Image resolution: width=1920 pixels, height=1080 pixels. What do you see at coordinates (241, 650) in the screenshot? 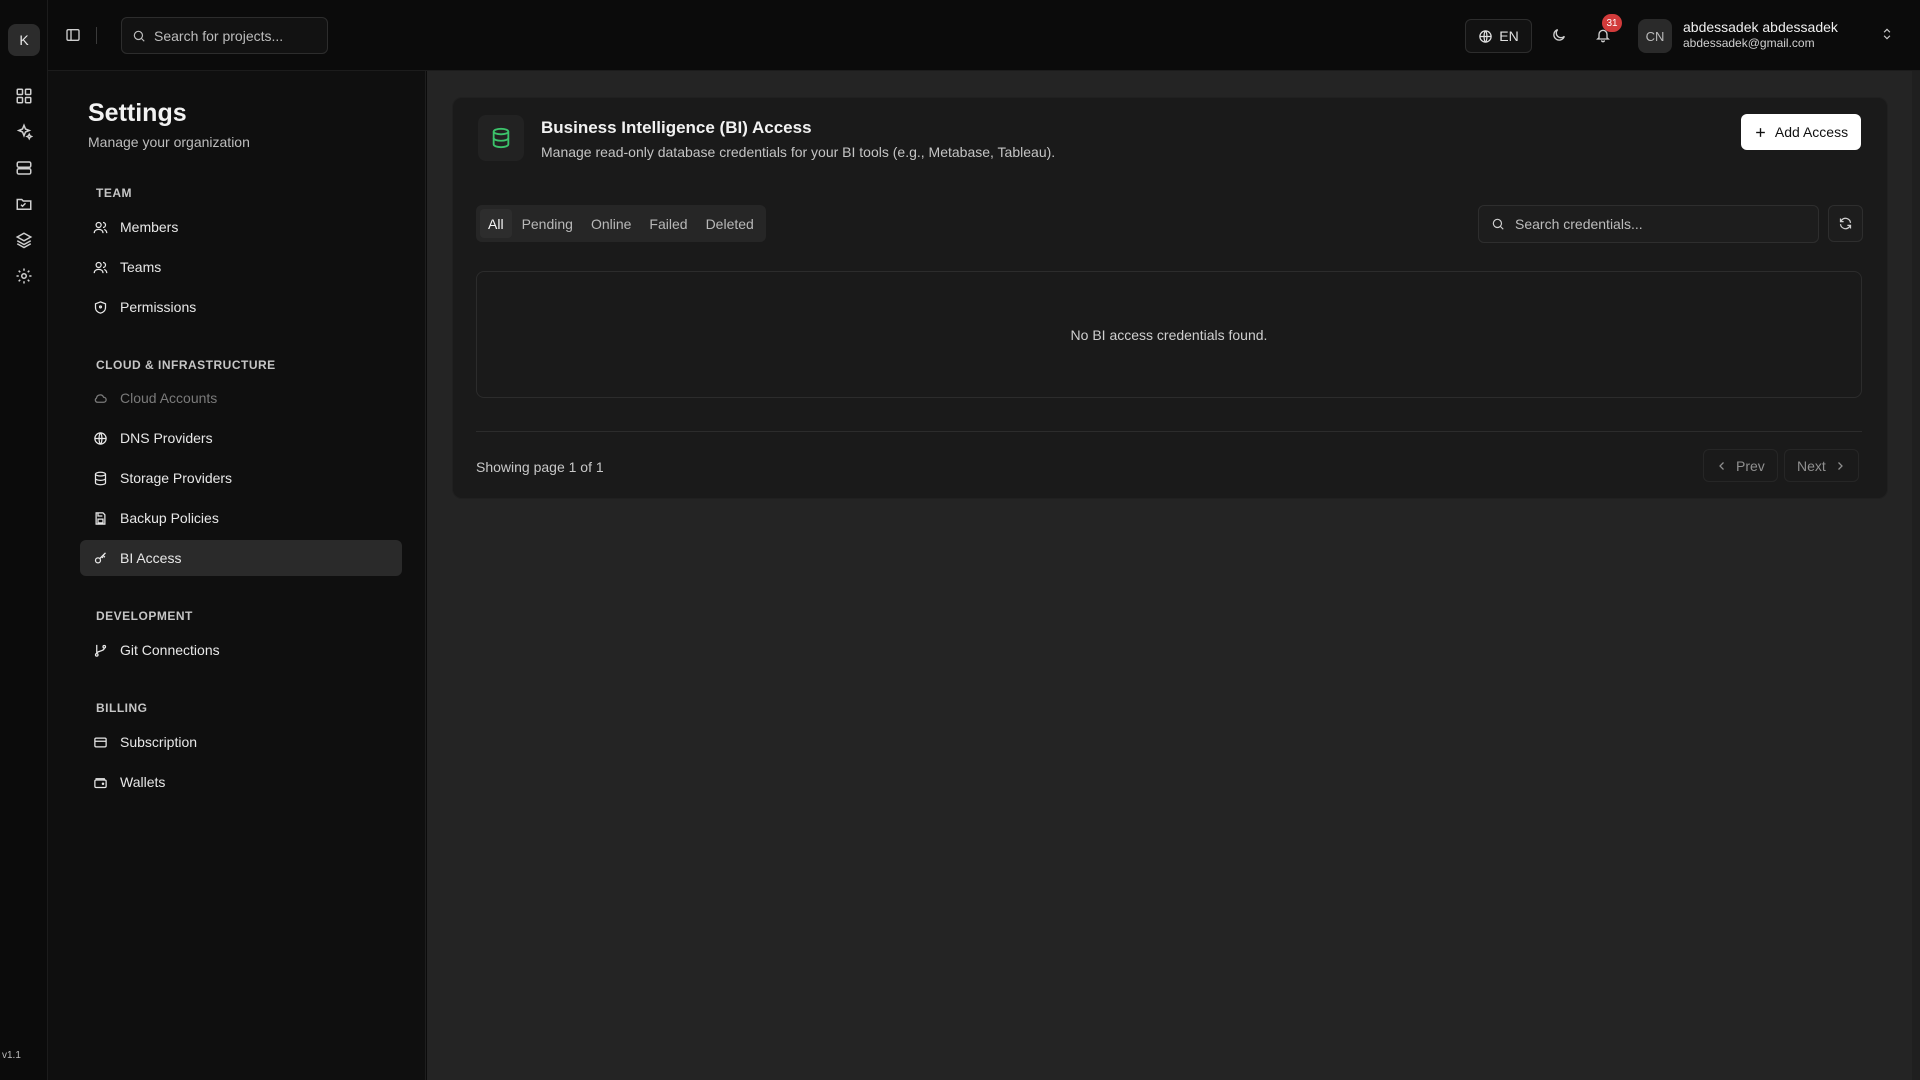
I see `sidebar-item-git-connections: Git Connections` at bounding box center [241, 650].